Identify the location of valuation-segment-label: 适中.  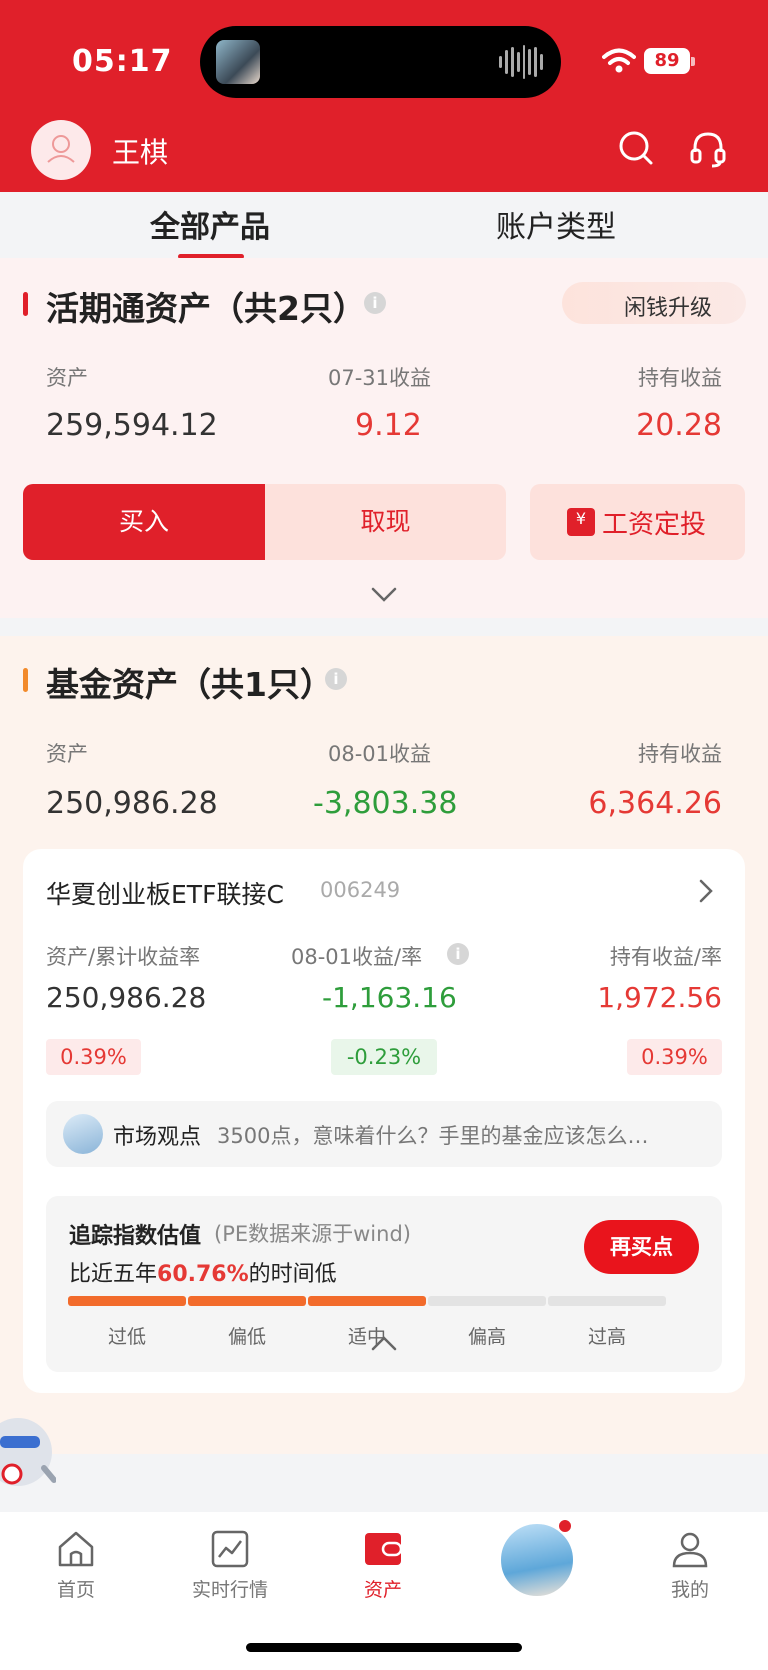
(366, 1337).